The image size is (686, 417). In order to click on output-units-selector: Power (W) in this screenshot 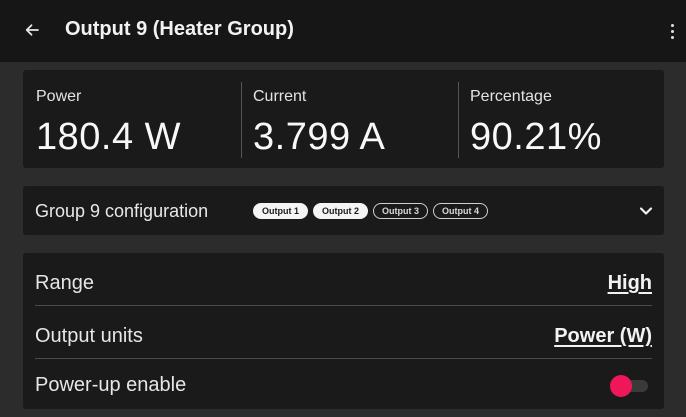, I will do `click(603, 336)`.